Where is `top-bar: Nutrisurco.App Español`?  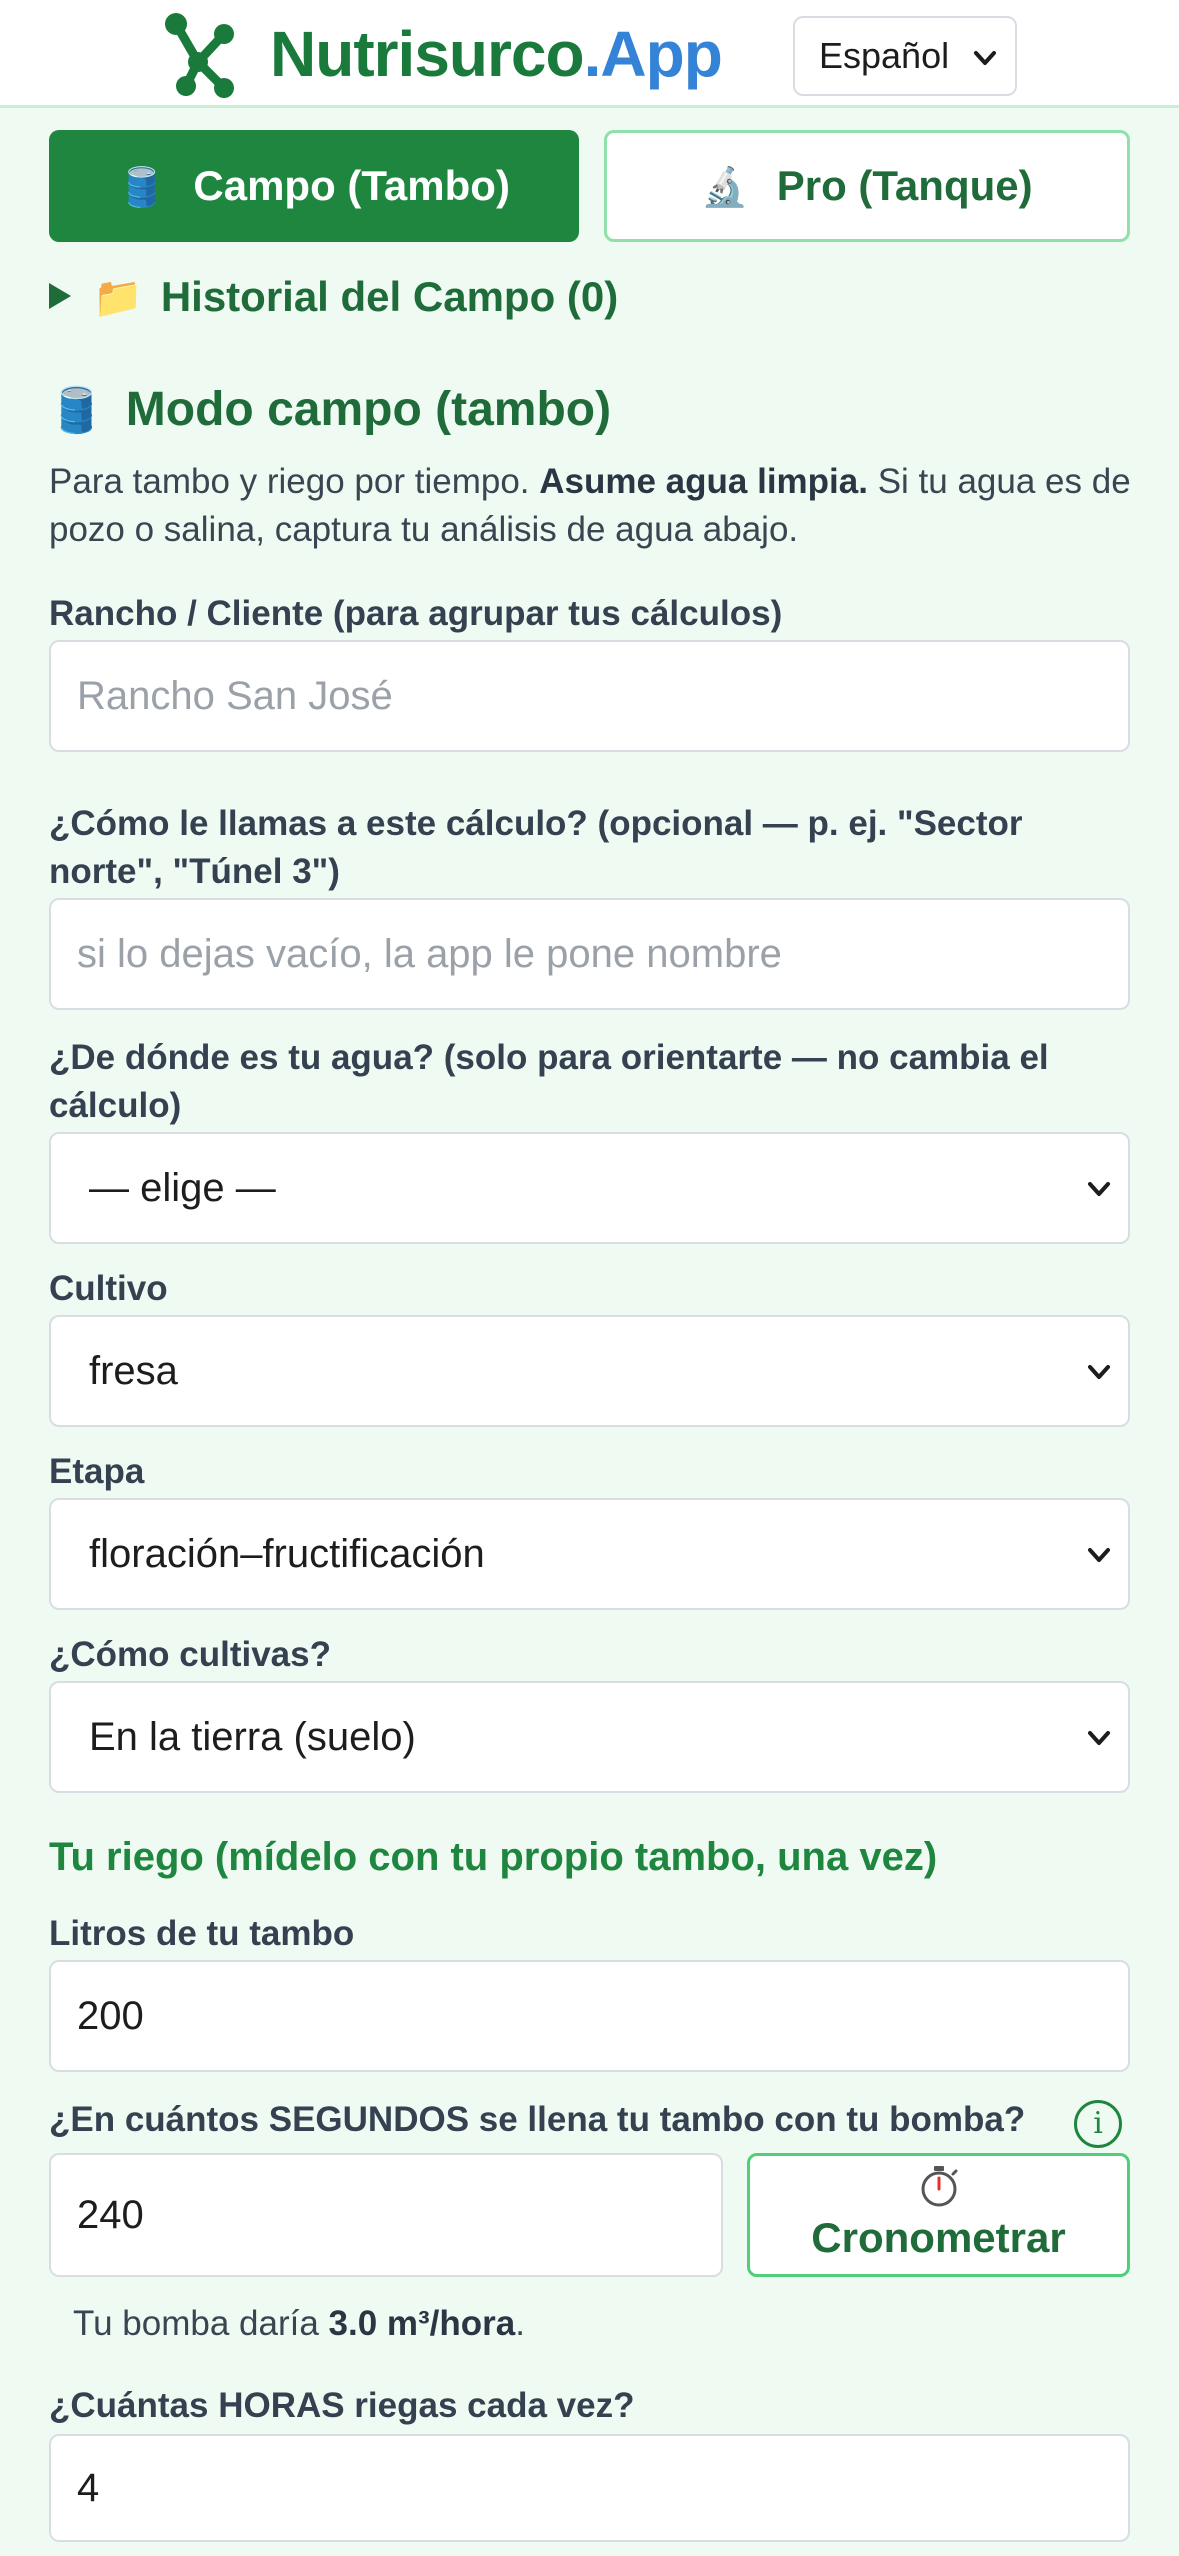
top-bar: Nutrisurco.App Español is located at coordinates (589, 54).